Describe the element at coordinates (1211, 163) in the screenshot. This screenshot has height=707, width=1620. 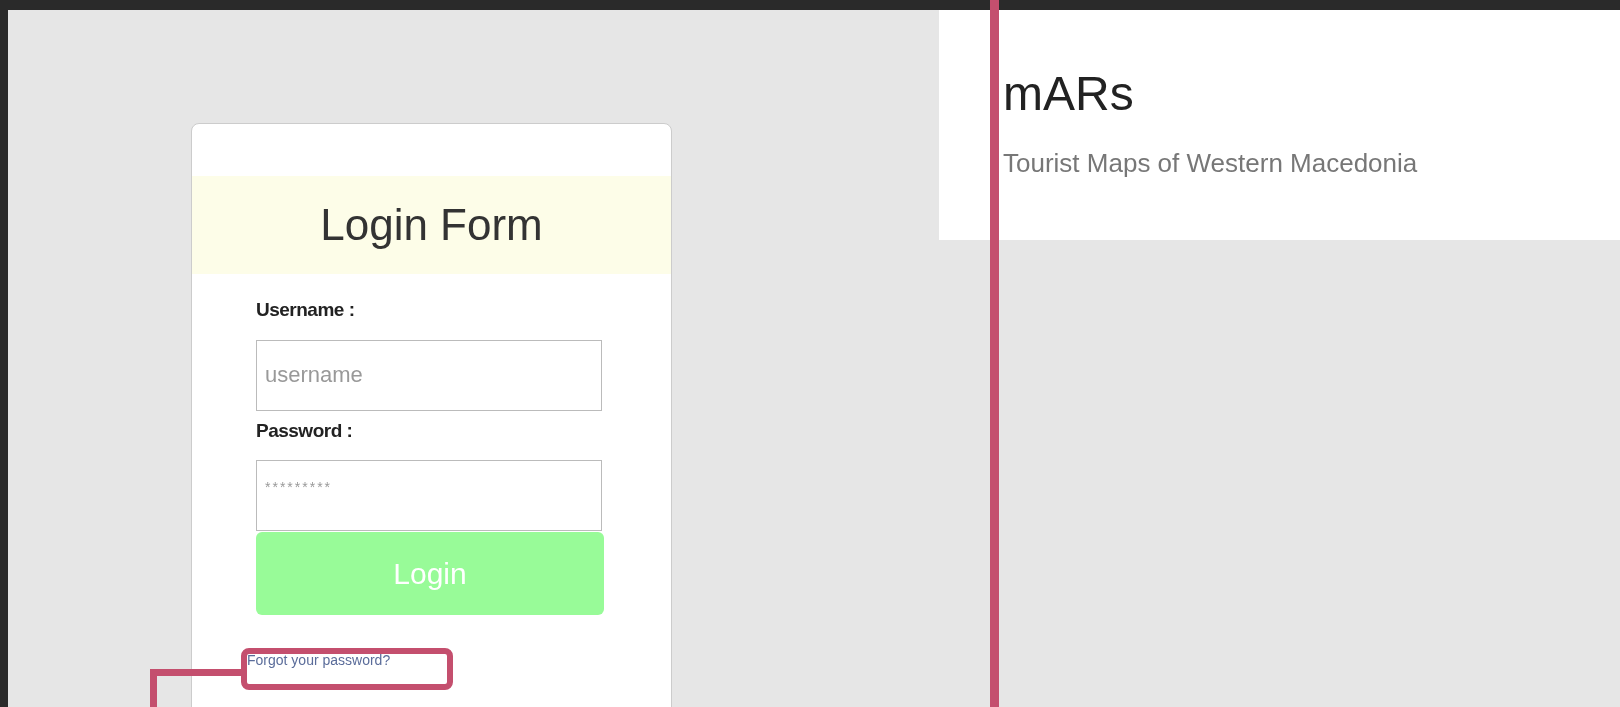
I see `site-subtitle: Tourist Maps of Western Macedonia` at that location.